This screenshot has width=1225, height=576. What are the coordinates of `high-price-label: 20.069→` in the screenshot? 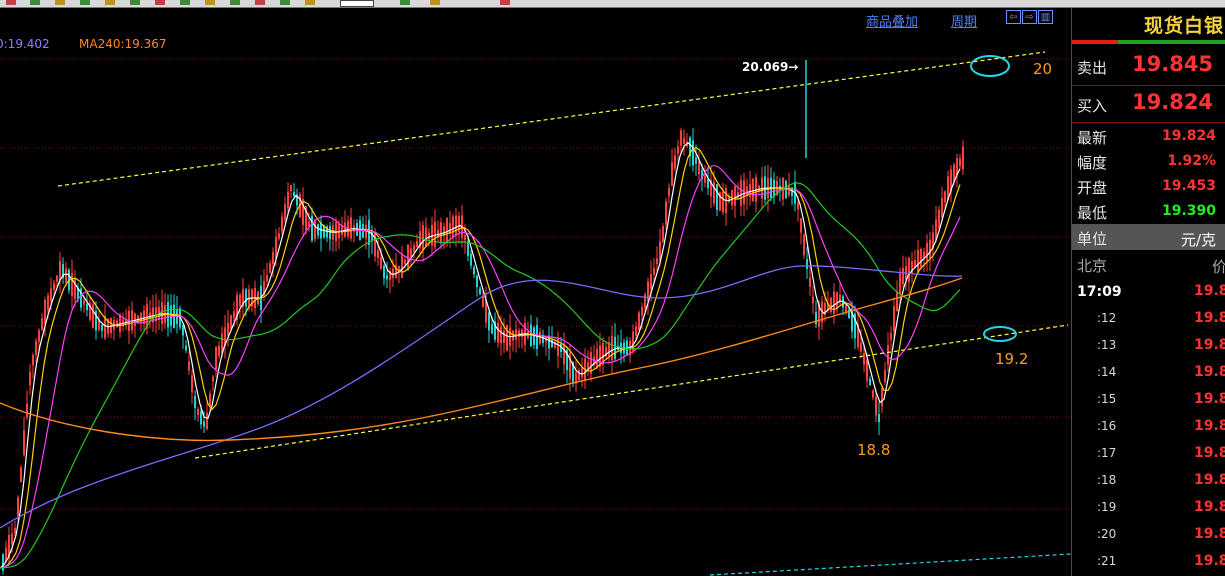 It's located at (770, 67).